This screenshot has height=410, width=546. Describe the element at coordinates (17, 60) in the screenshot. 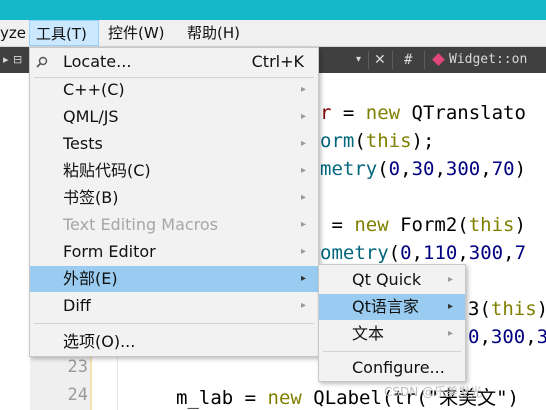

I see `split-icon: ⊟` at that location.